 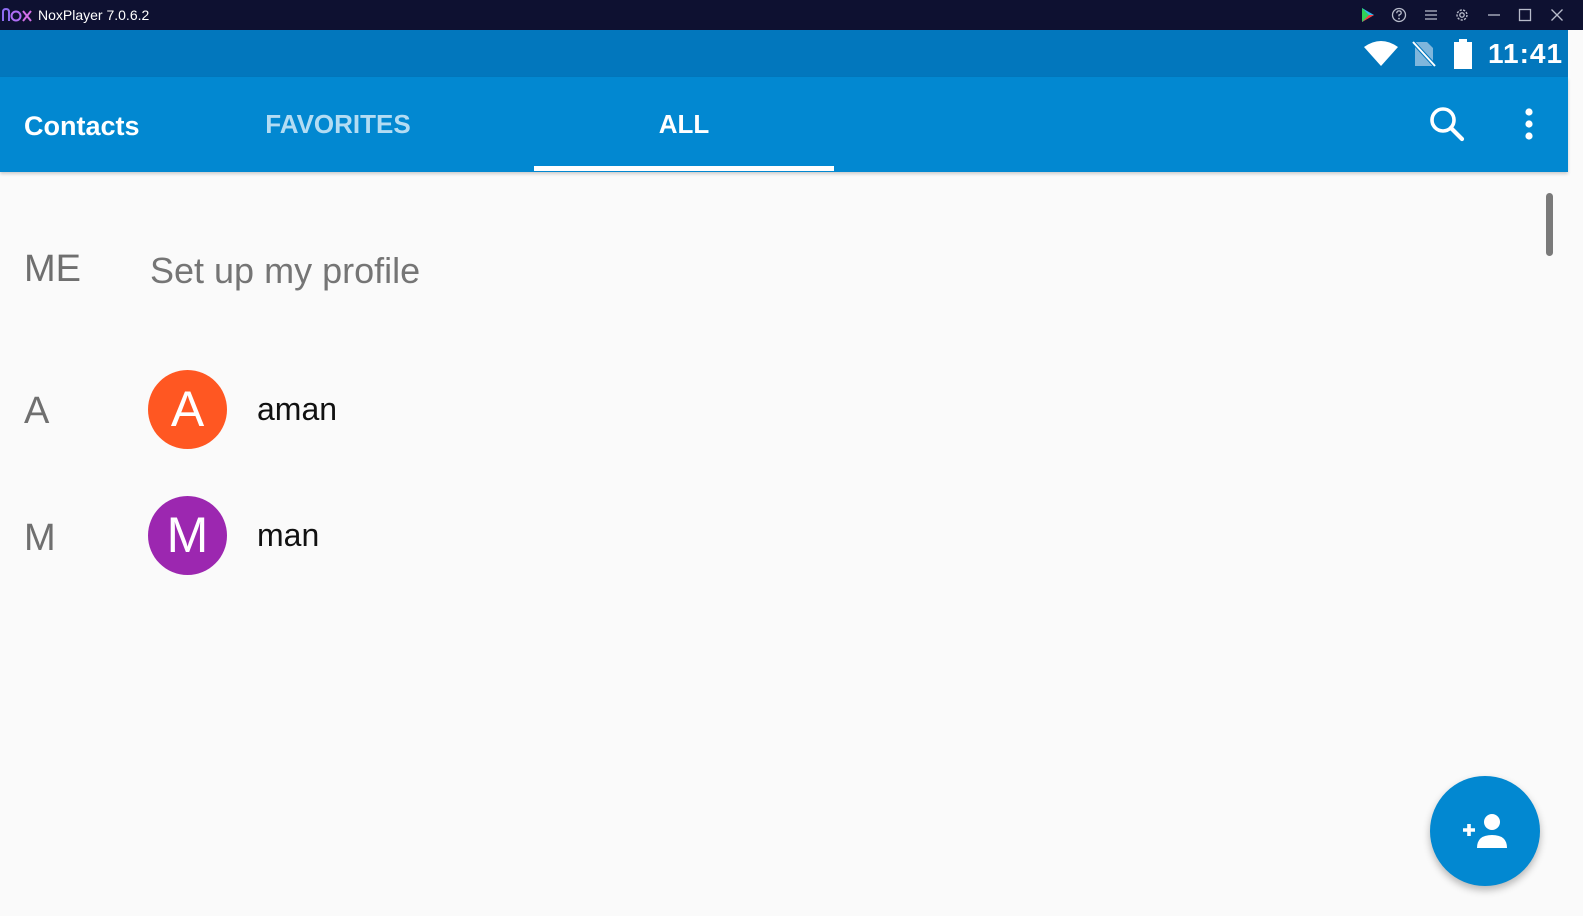 I want to click on contact-name: aman, so click(x=297, y=409).